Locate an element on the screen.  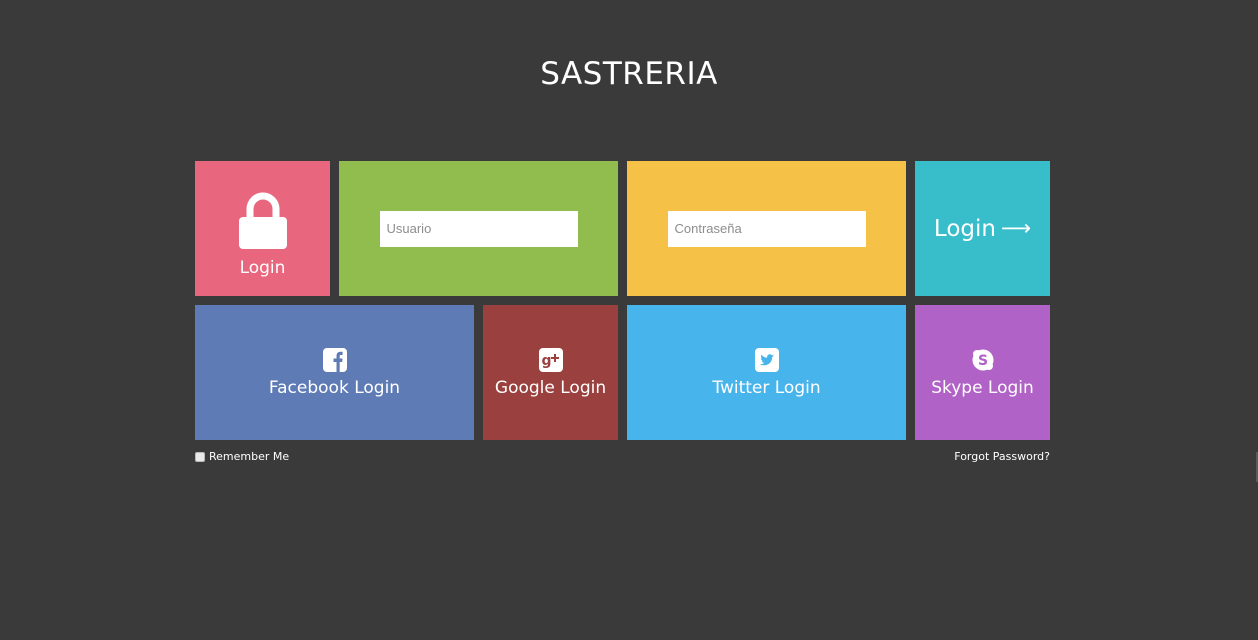
username-tile is located at coordinates (478, 228).